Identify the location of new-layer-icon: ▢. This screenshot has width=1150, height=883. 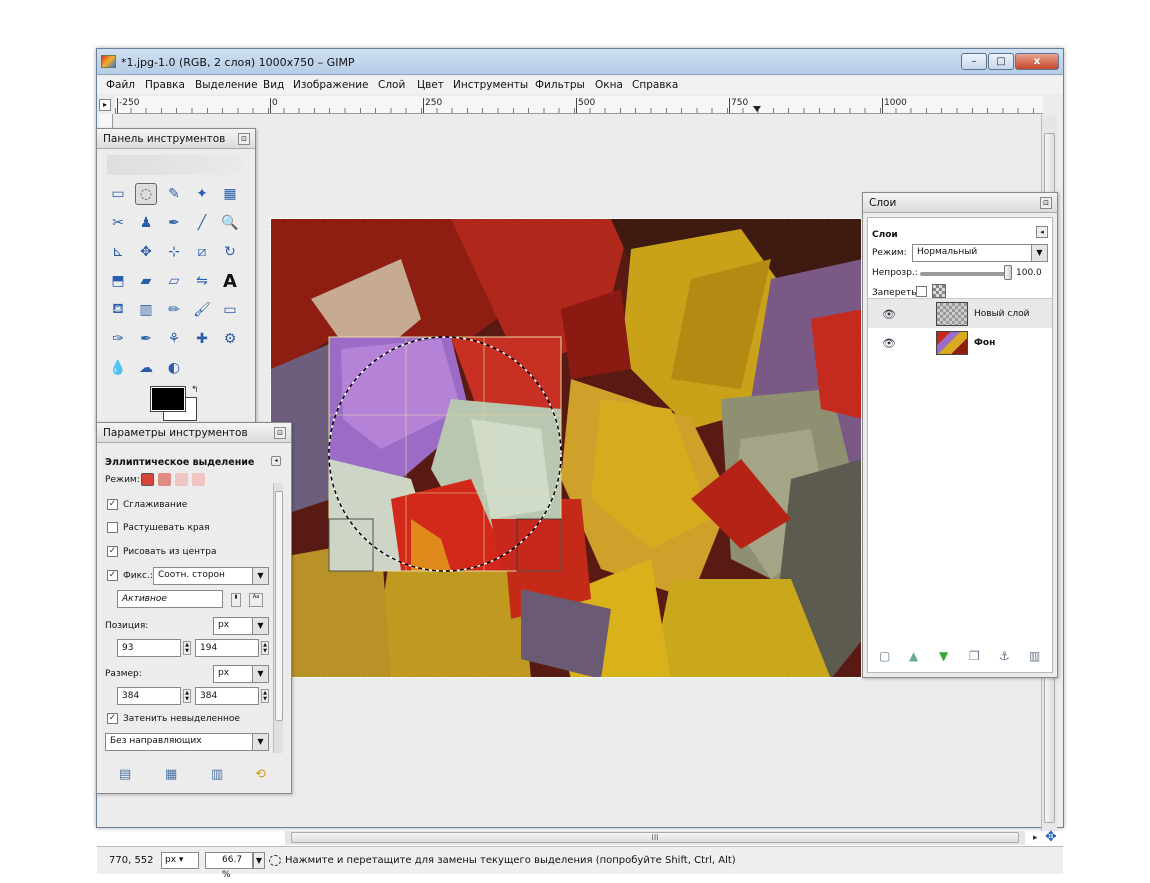
(884, 656).